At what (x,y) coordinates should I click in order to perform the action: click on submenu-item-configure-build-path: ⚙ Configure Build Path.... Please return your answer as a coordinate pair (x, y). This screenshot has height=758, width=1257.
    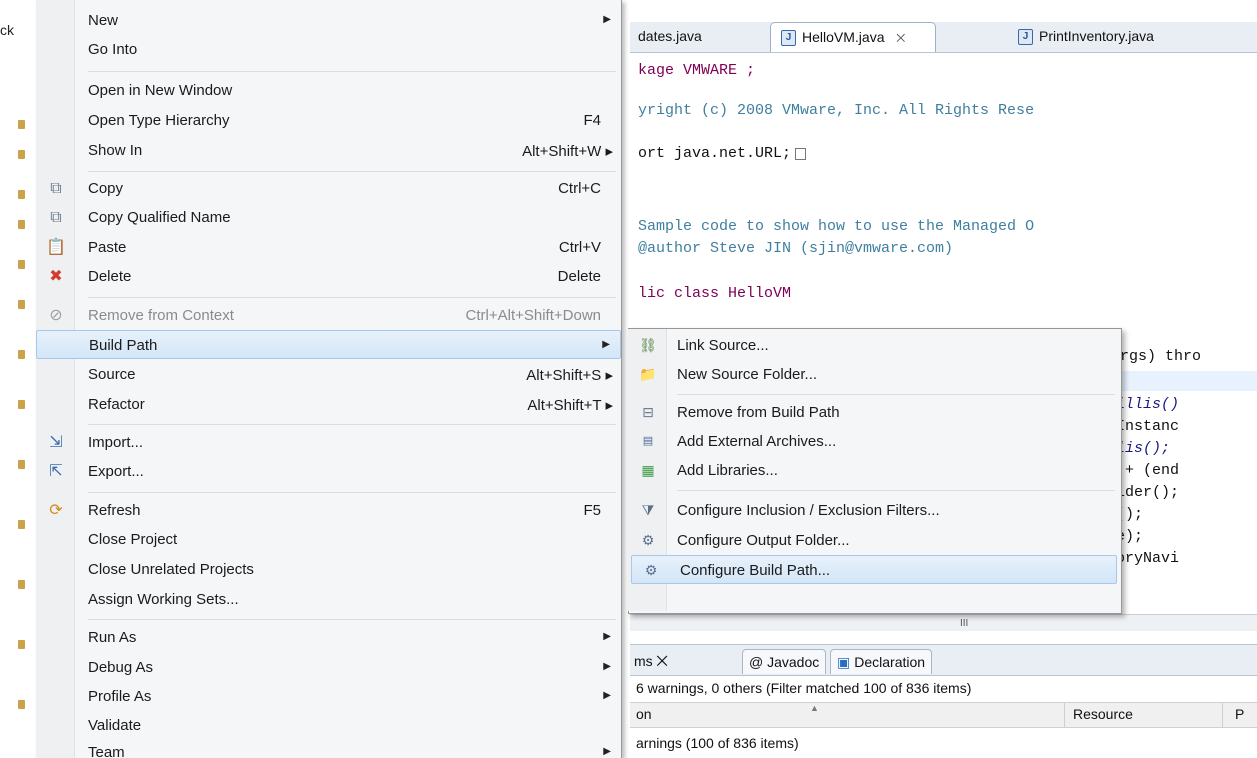
    Looking at the image, I should click on (874, 569).